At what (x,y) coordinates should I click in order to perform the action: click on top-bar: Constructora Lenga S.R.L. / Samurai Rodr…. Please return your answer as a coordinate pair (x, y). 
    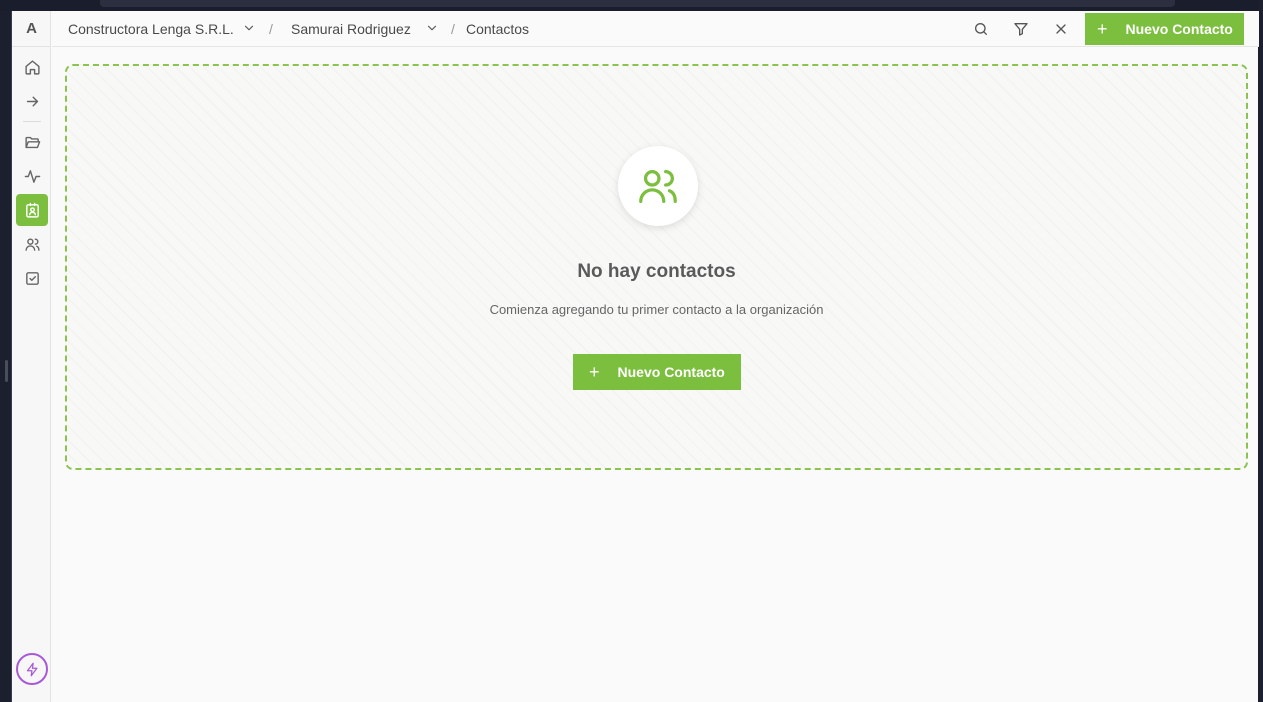
    Looking at the image, I should click on (655, 29).